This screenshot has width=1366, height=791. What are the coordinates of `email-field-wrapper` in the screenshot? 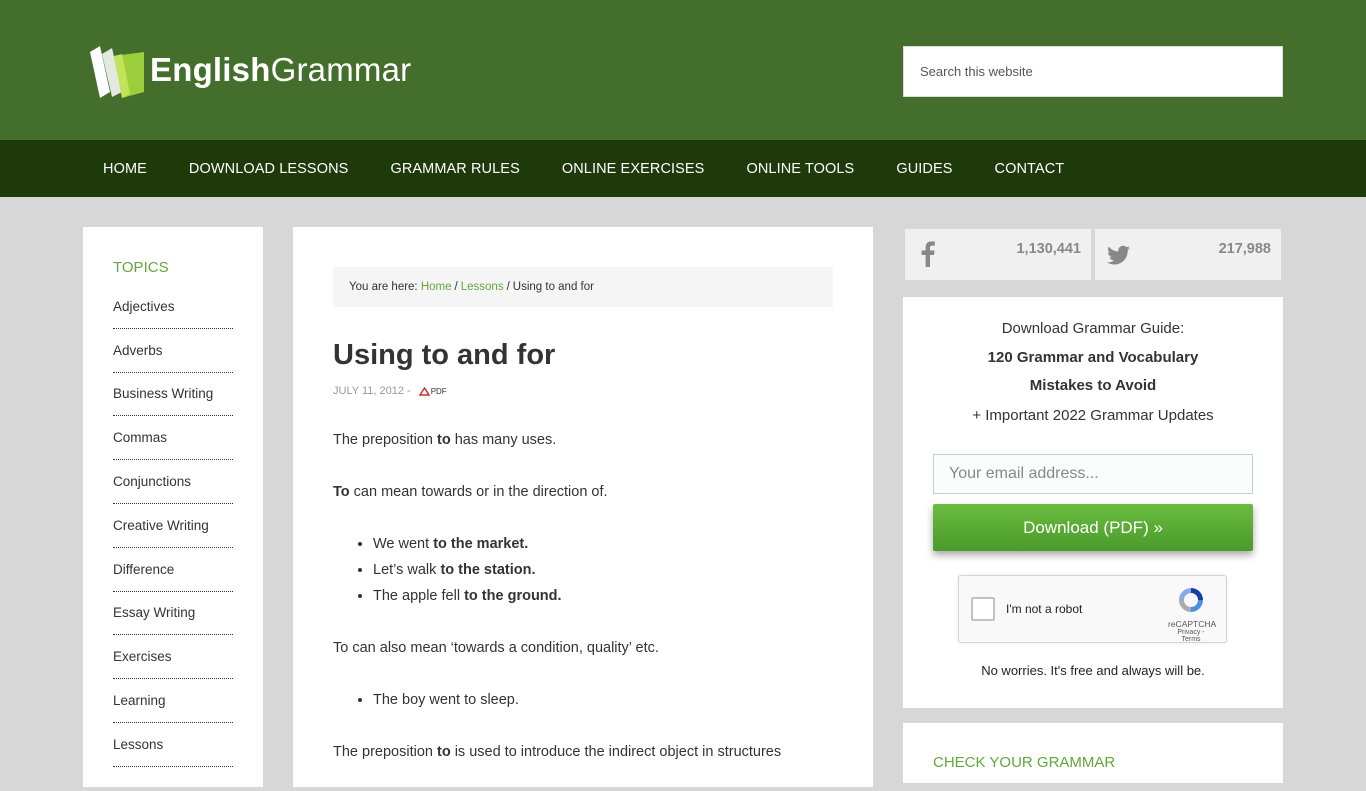 It's located at (1093, 474).